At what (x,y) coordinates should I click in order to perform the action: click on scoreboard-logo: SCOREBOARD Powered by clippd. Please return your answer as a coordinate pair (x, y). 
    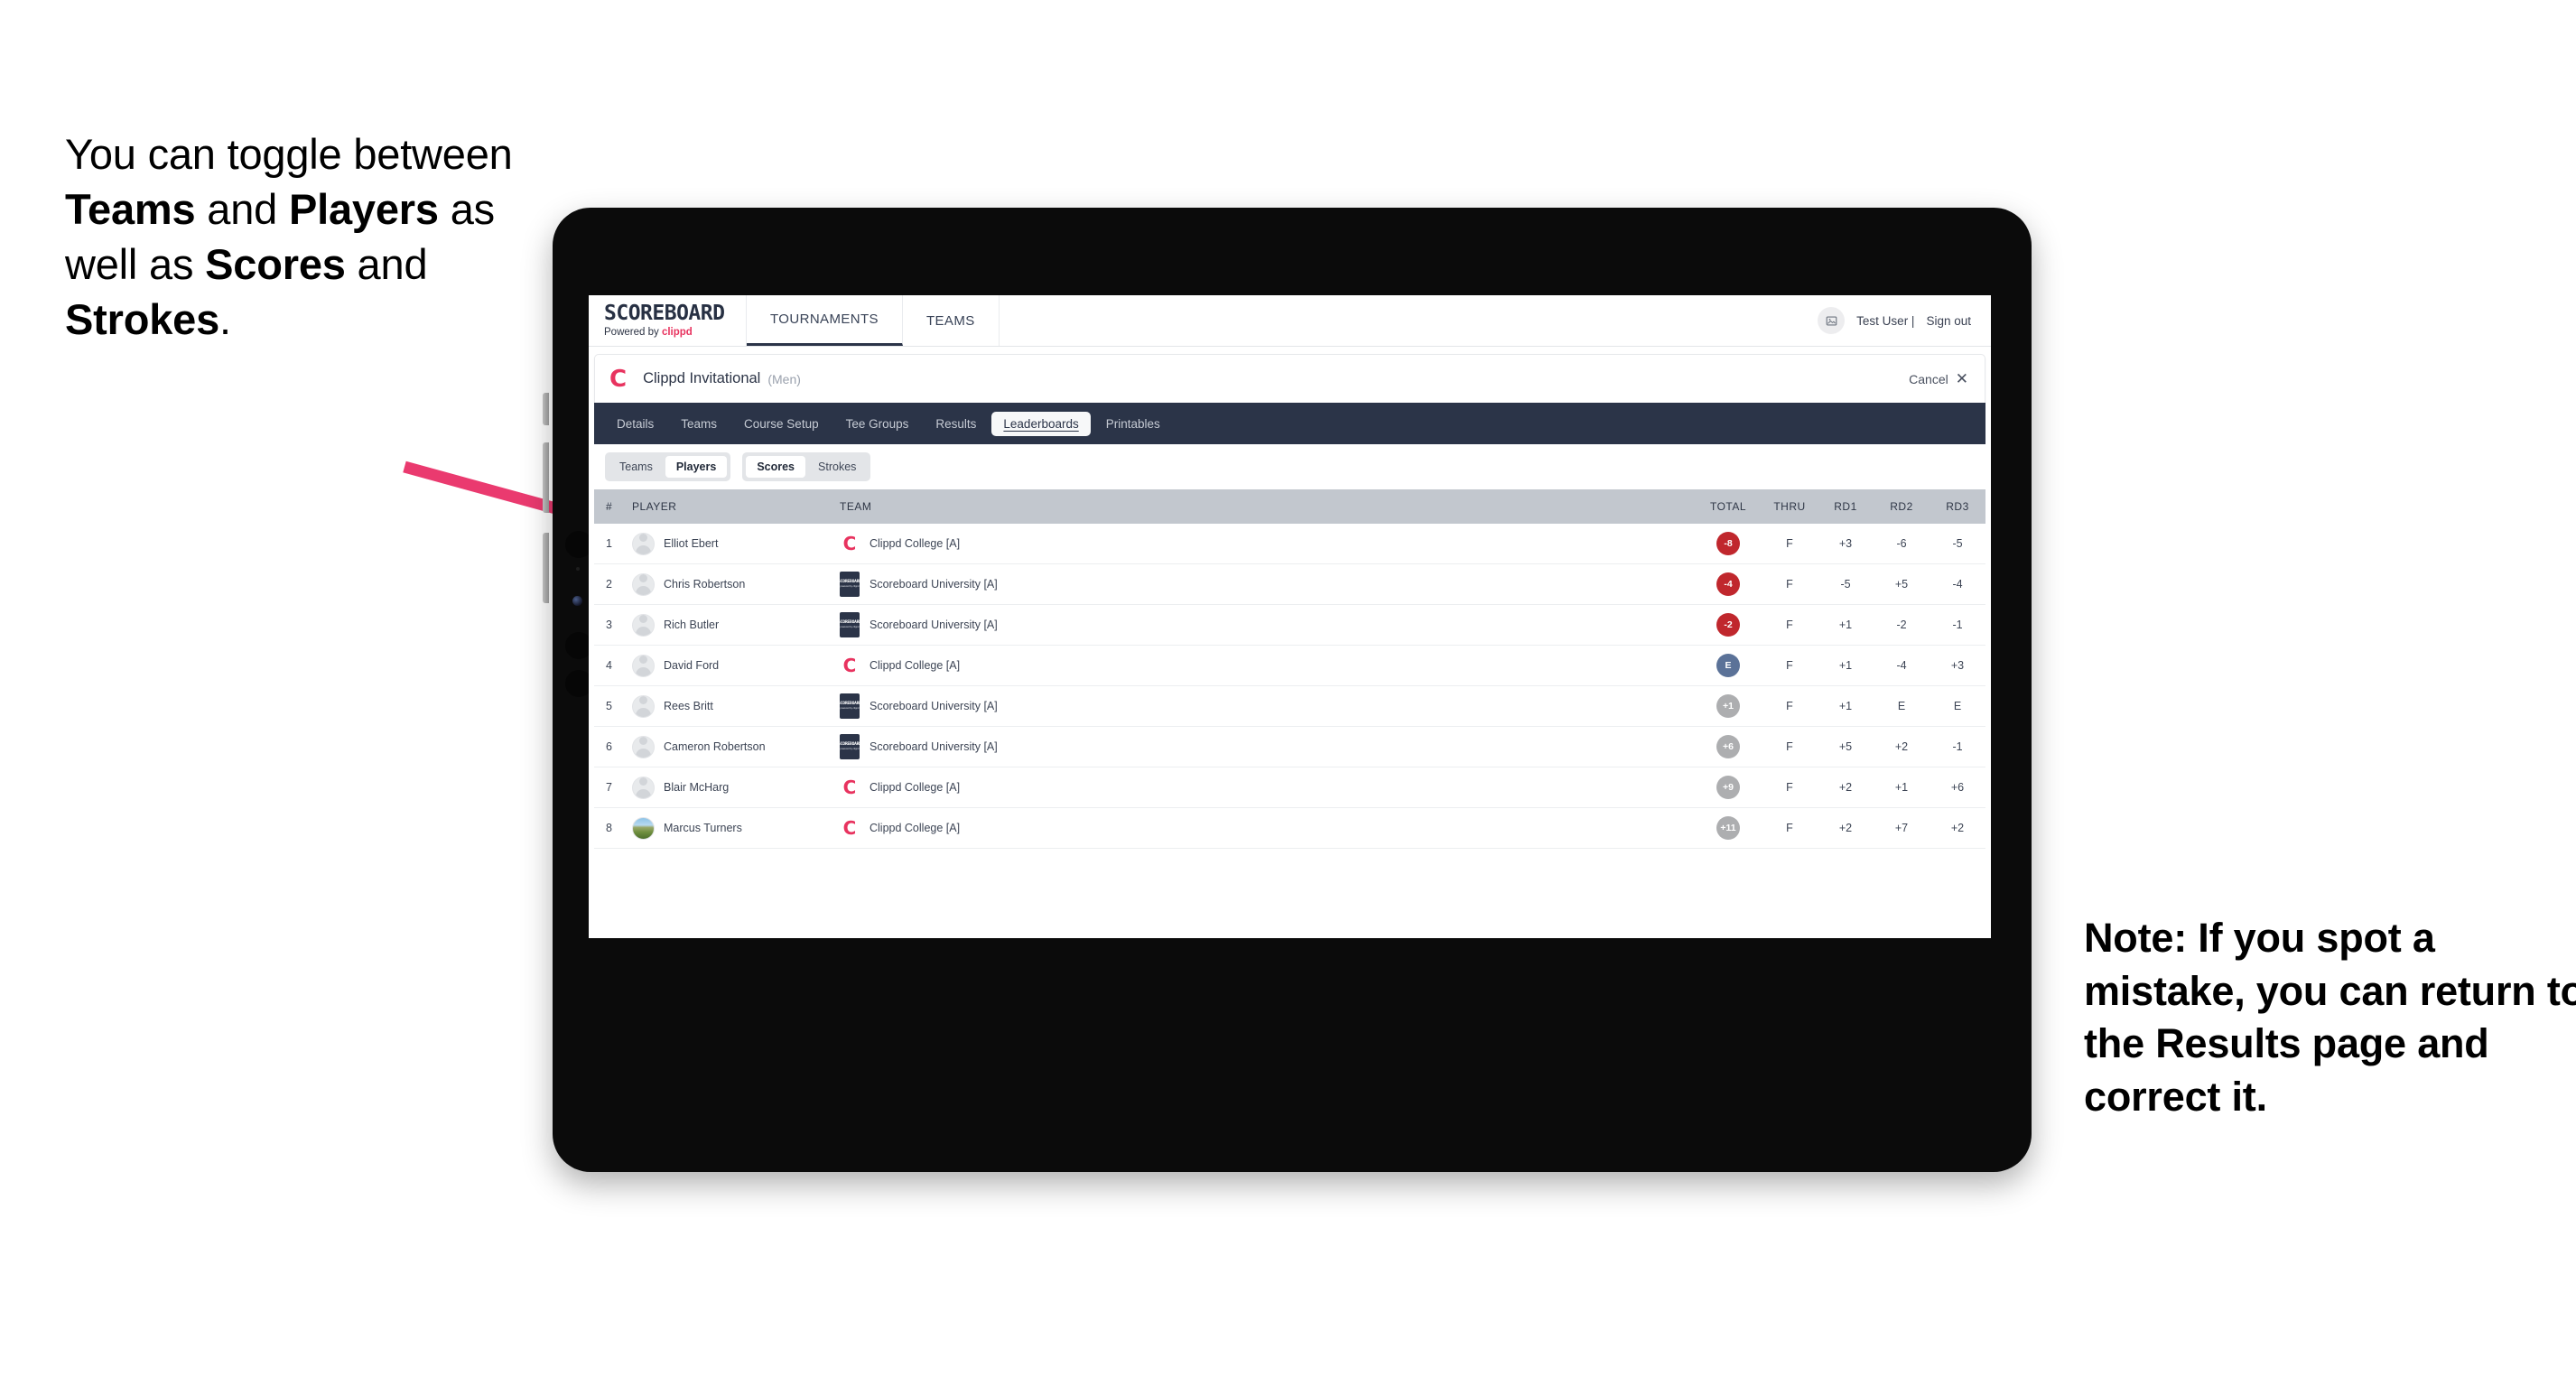
    Looking at the image, I should click on (668, 320).